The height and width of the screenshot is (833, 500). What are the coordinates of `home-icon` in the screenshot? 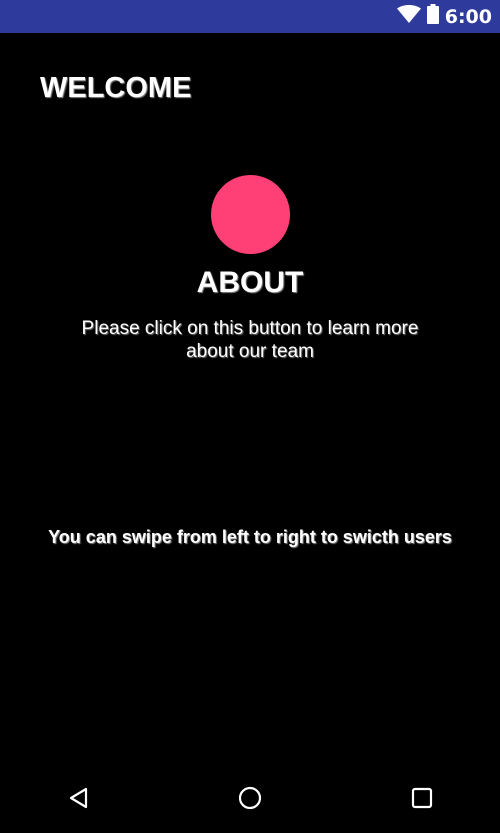 It's located at (250, 800).